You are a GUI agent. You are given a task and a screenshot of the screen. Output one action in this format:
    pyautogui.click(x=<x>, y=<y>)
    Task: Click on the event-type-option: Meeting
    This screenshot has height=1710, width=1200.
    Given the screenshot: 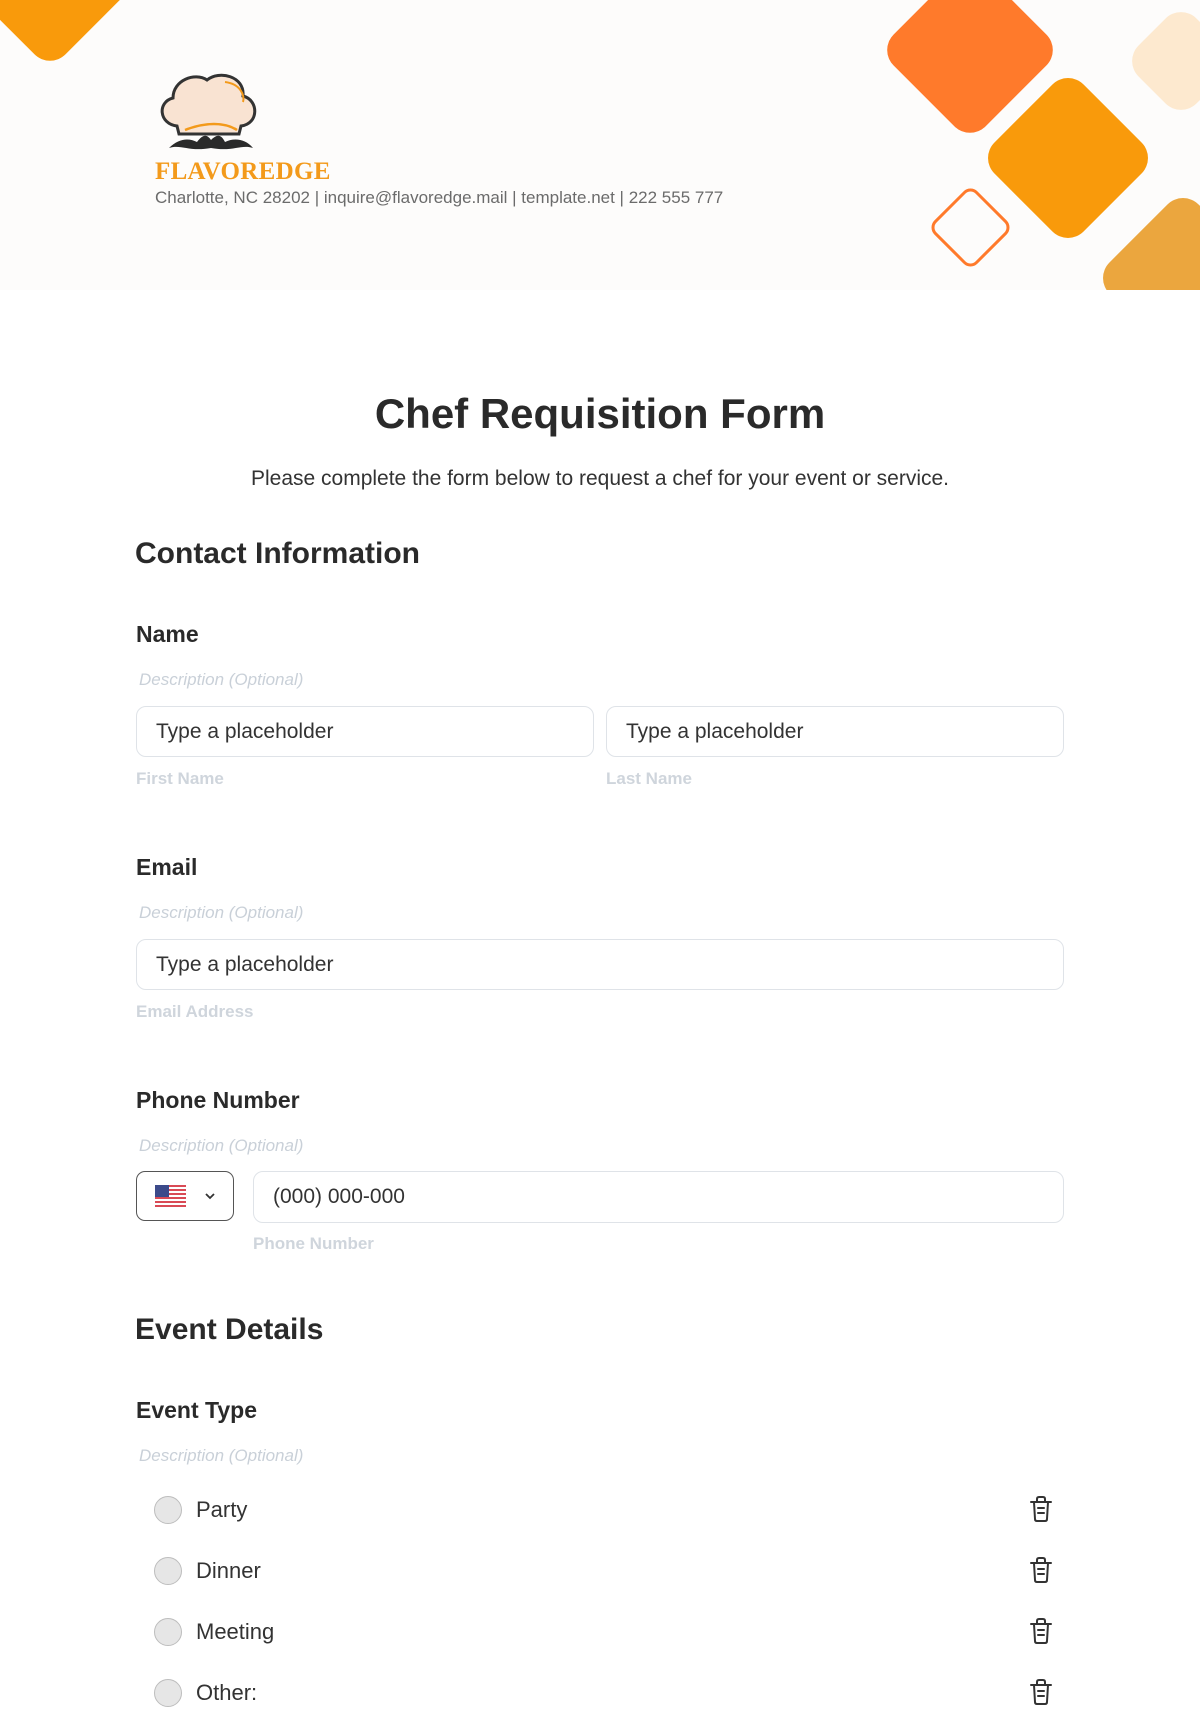 What is the action you would take?
    pyautogui.click(x=604, y=1632)
    